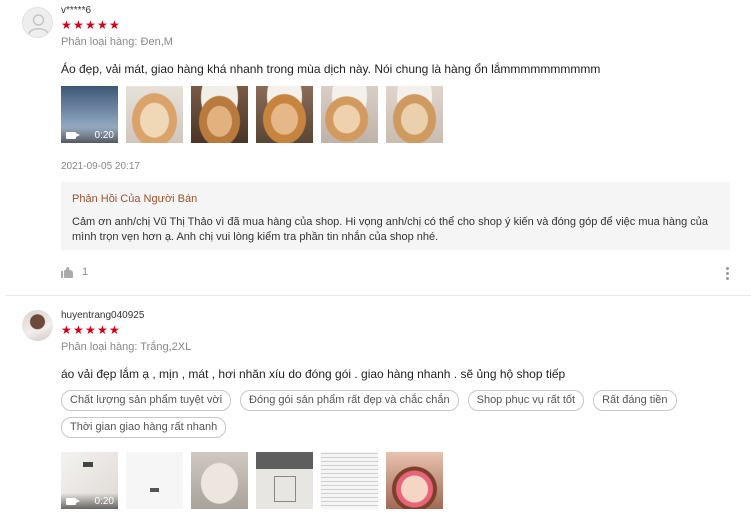  Describe the element at coordinates (74, 272) in the screenshot. I see `like-button: 1` at that location.